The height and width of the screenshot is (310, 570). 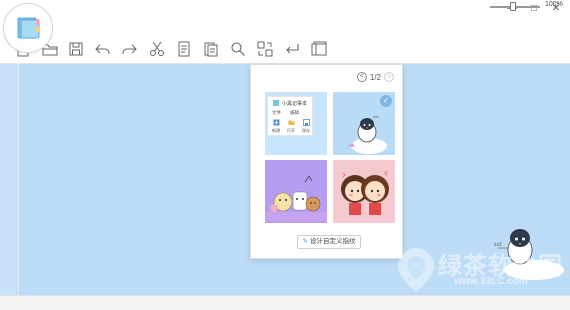 What do you see at coordinates (265, 49) in the screenshot?
I see `replace-icon` at bounding box center [265, 49].